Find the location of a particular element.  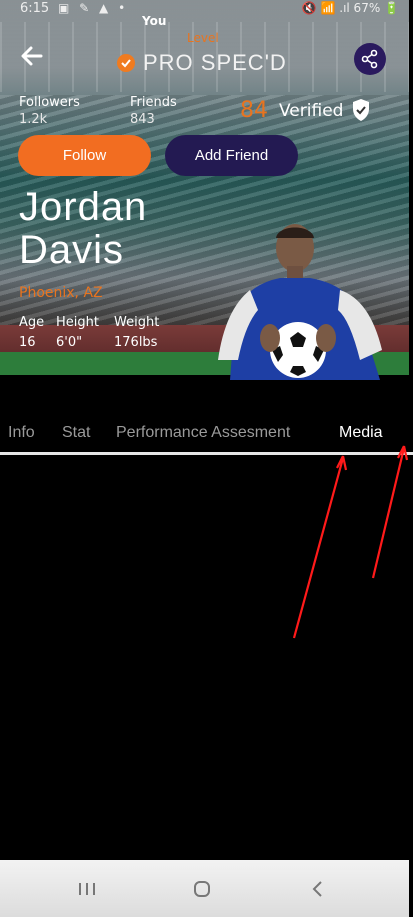

home-icon is located at coordinates (202, 889).